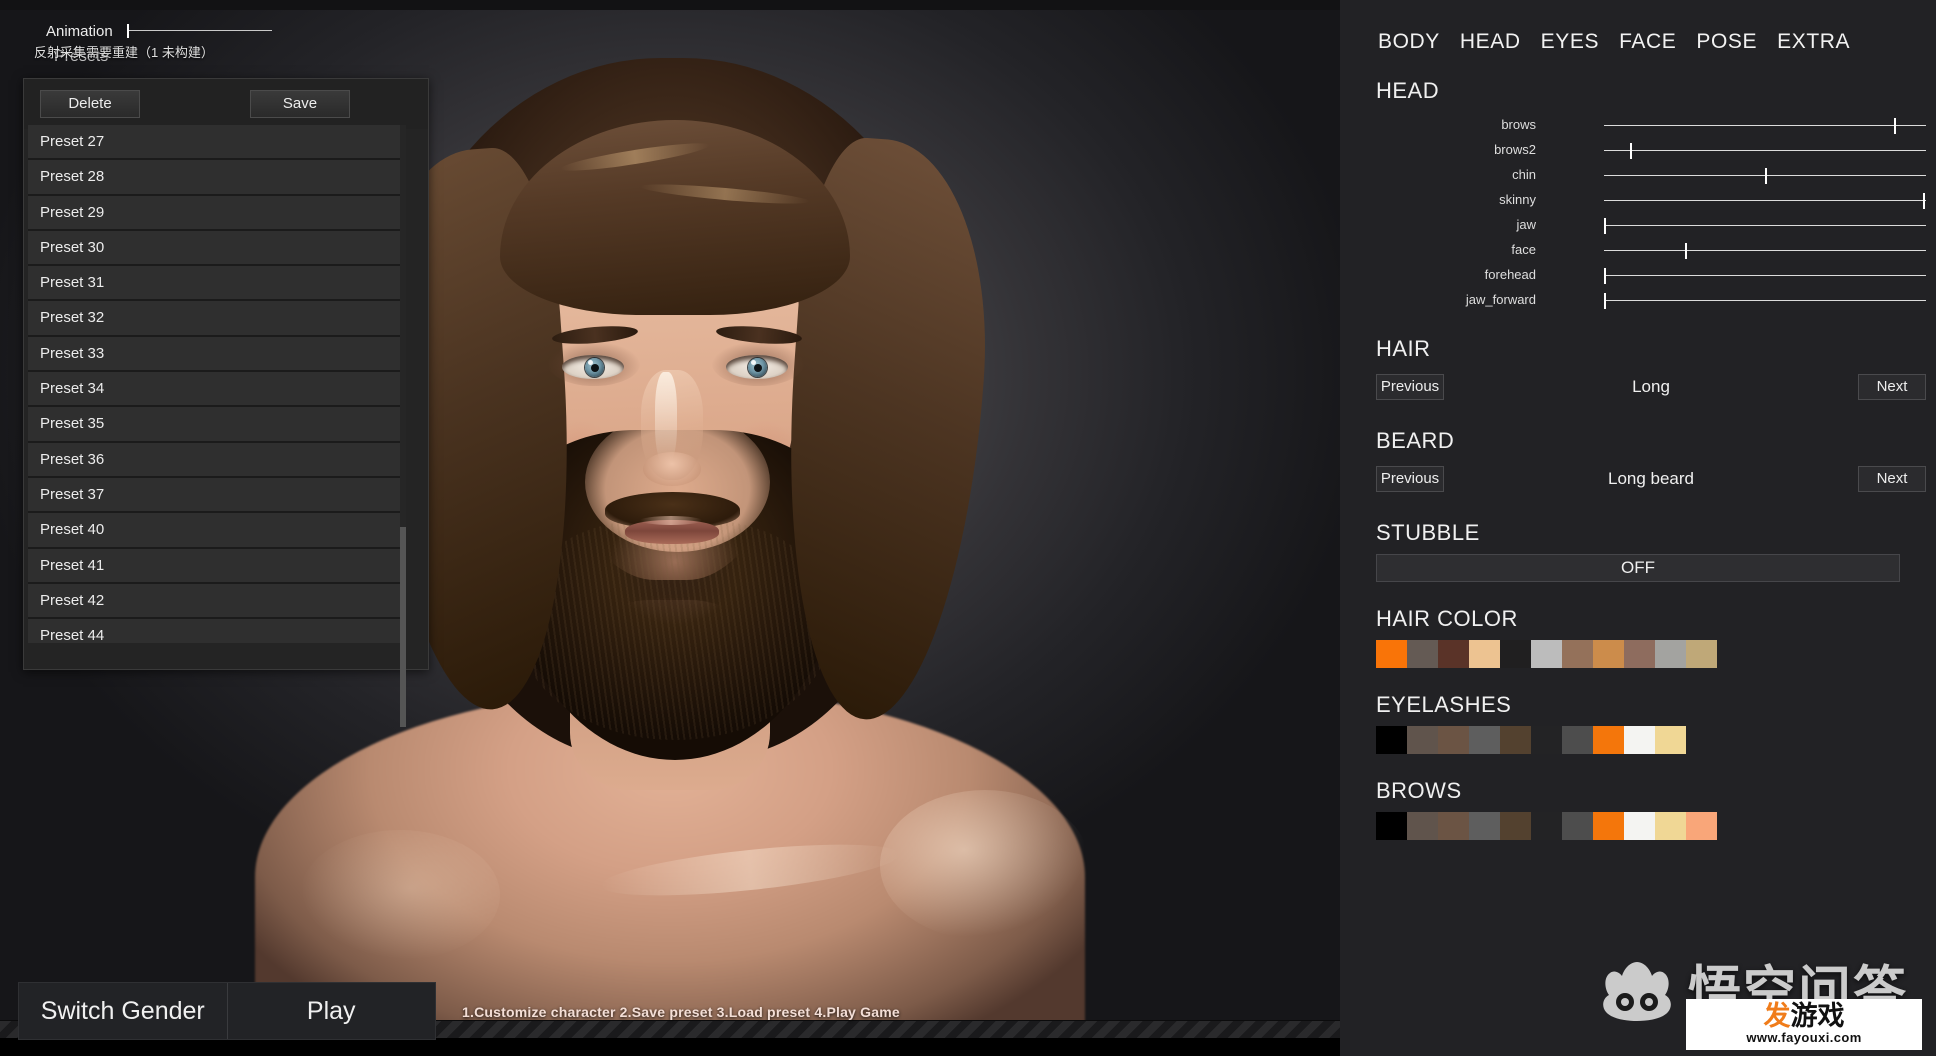  I want to click on preset-list-item: Preset 32, so click(216, 319).